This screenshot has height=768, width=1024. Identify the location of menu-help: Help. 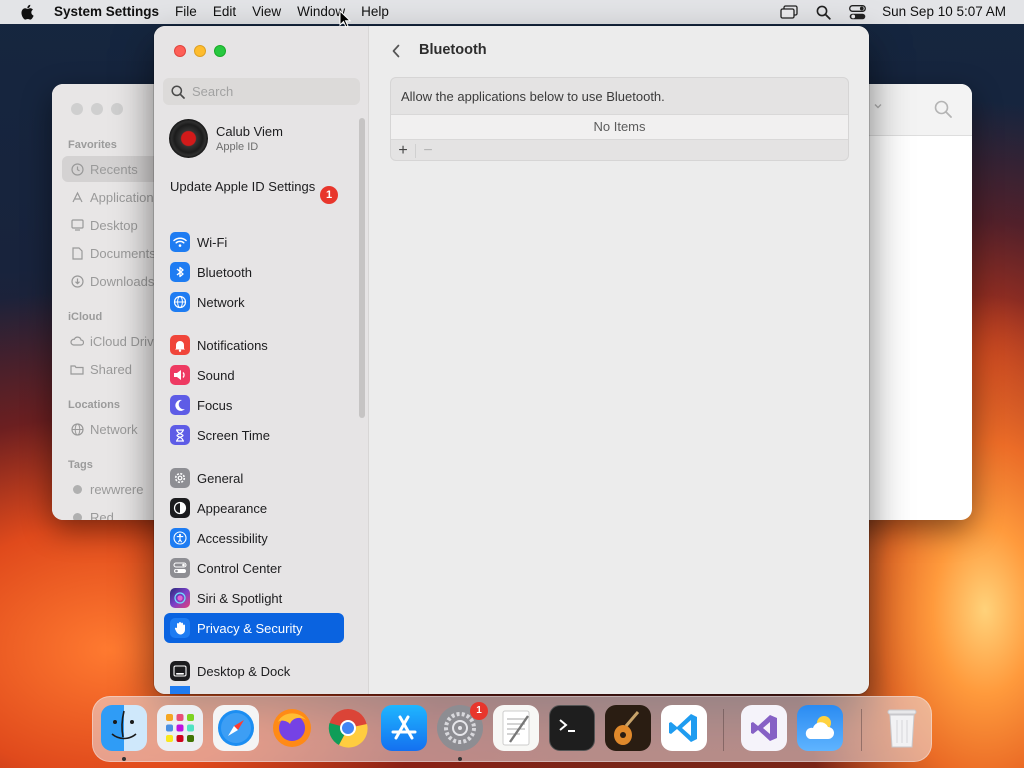
(375, 12).